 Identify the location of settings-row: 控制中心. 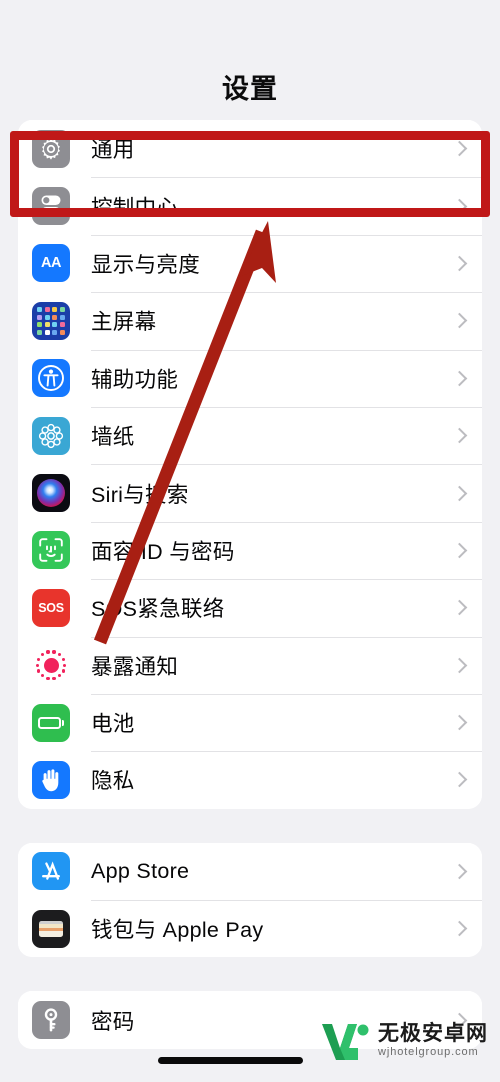
(250, 206).